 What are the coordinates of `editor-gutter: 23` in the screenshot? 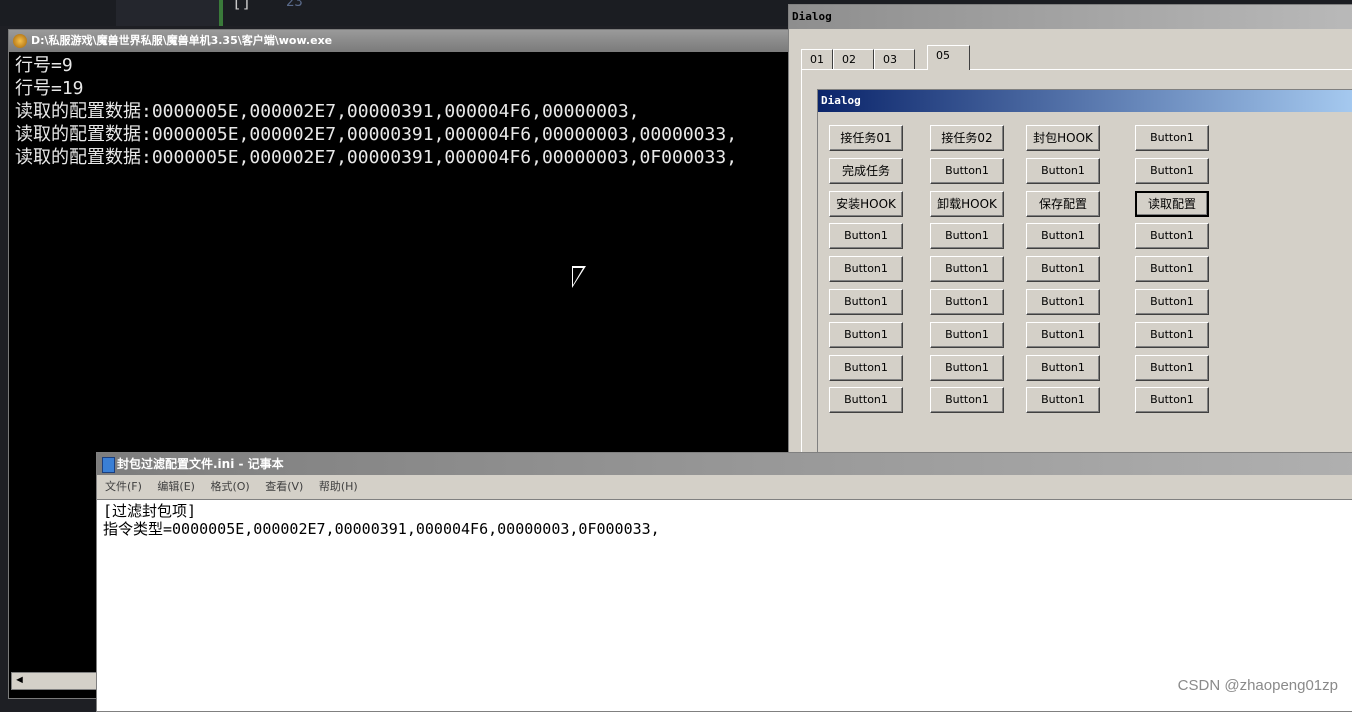 It's located at (209, 13).